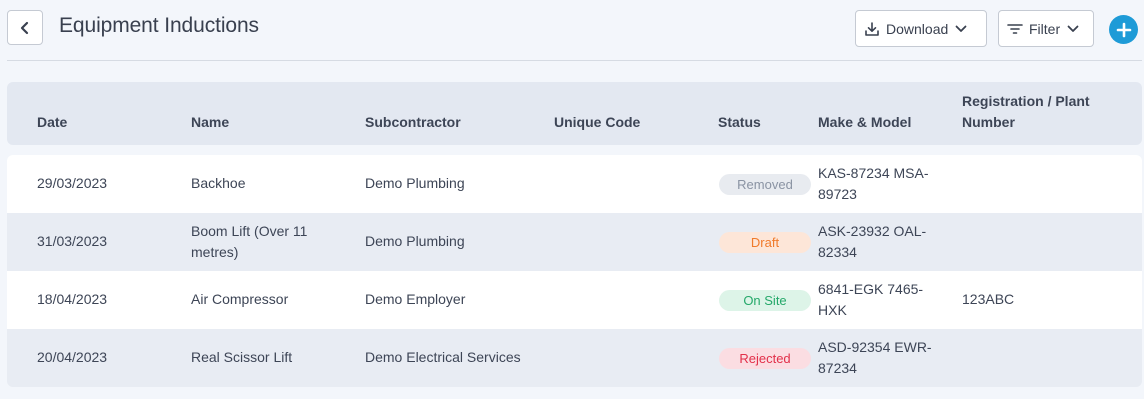 The height and width of the screenshot is (399, 1144). I want to click on cell-date: 29/03/2023, so click(72, 183).